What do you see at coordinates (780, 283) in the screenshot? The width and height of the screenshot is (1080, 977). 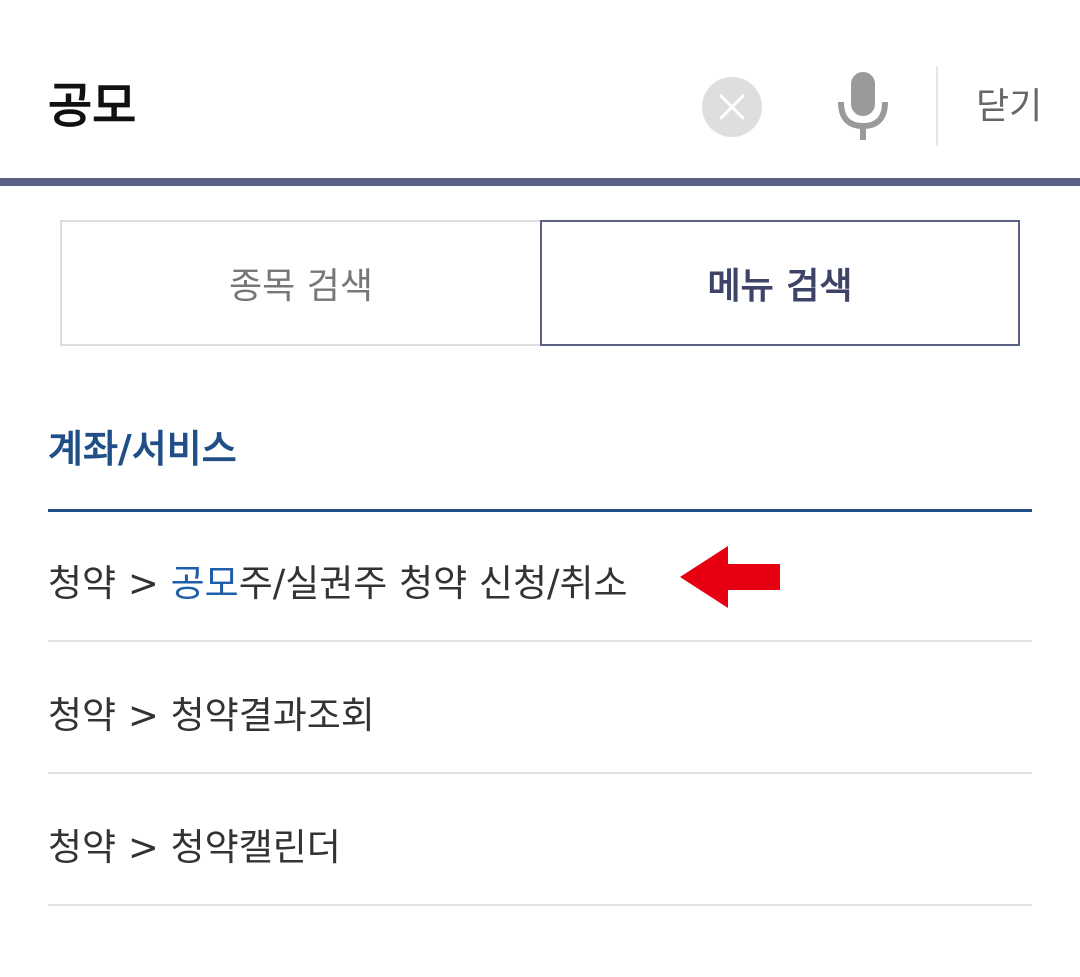 I see `tab-menu-search: 메뉴 검색` at bounding box center [780, 283].